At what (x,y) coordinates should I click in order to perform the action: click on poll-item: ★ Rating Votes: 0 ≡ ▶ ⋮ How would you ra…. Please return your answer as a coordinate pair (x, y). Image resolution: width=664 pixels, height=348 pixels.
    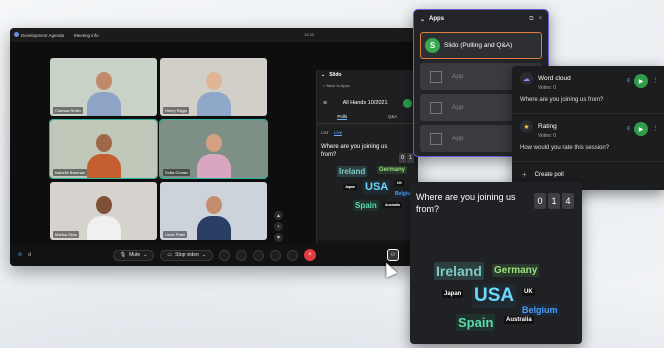
    Looking at the image, I should click on (588, 138).